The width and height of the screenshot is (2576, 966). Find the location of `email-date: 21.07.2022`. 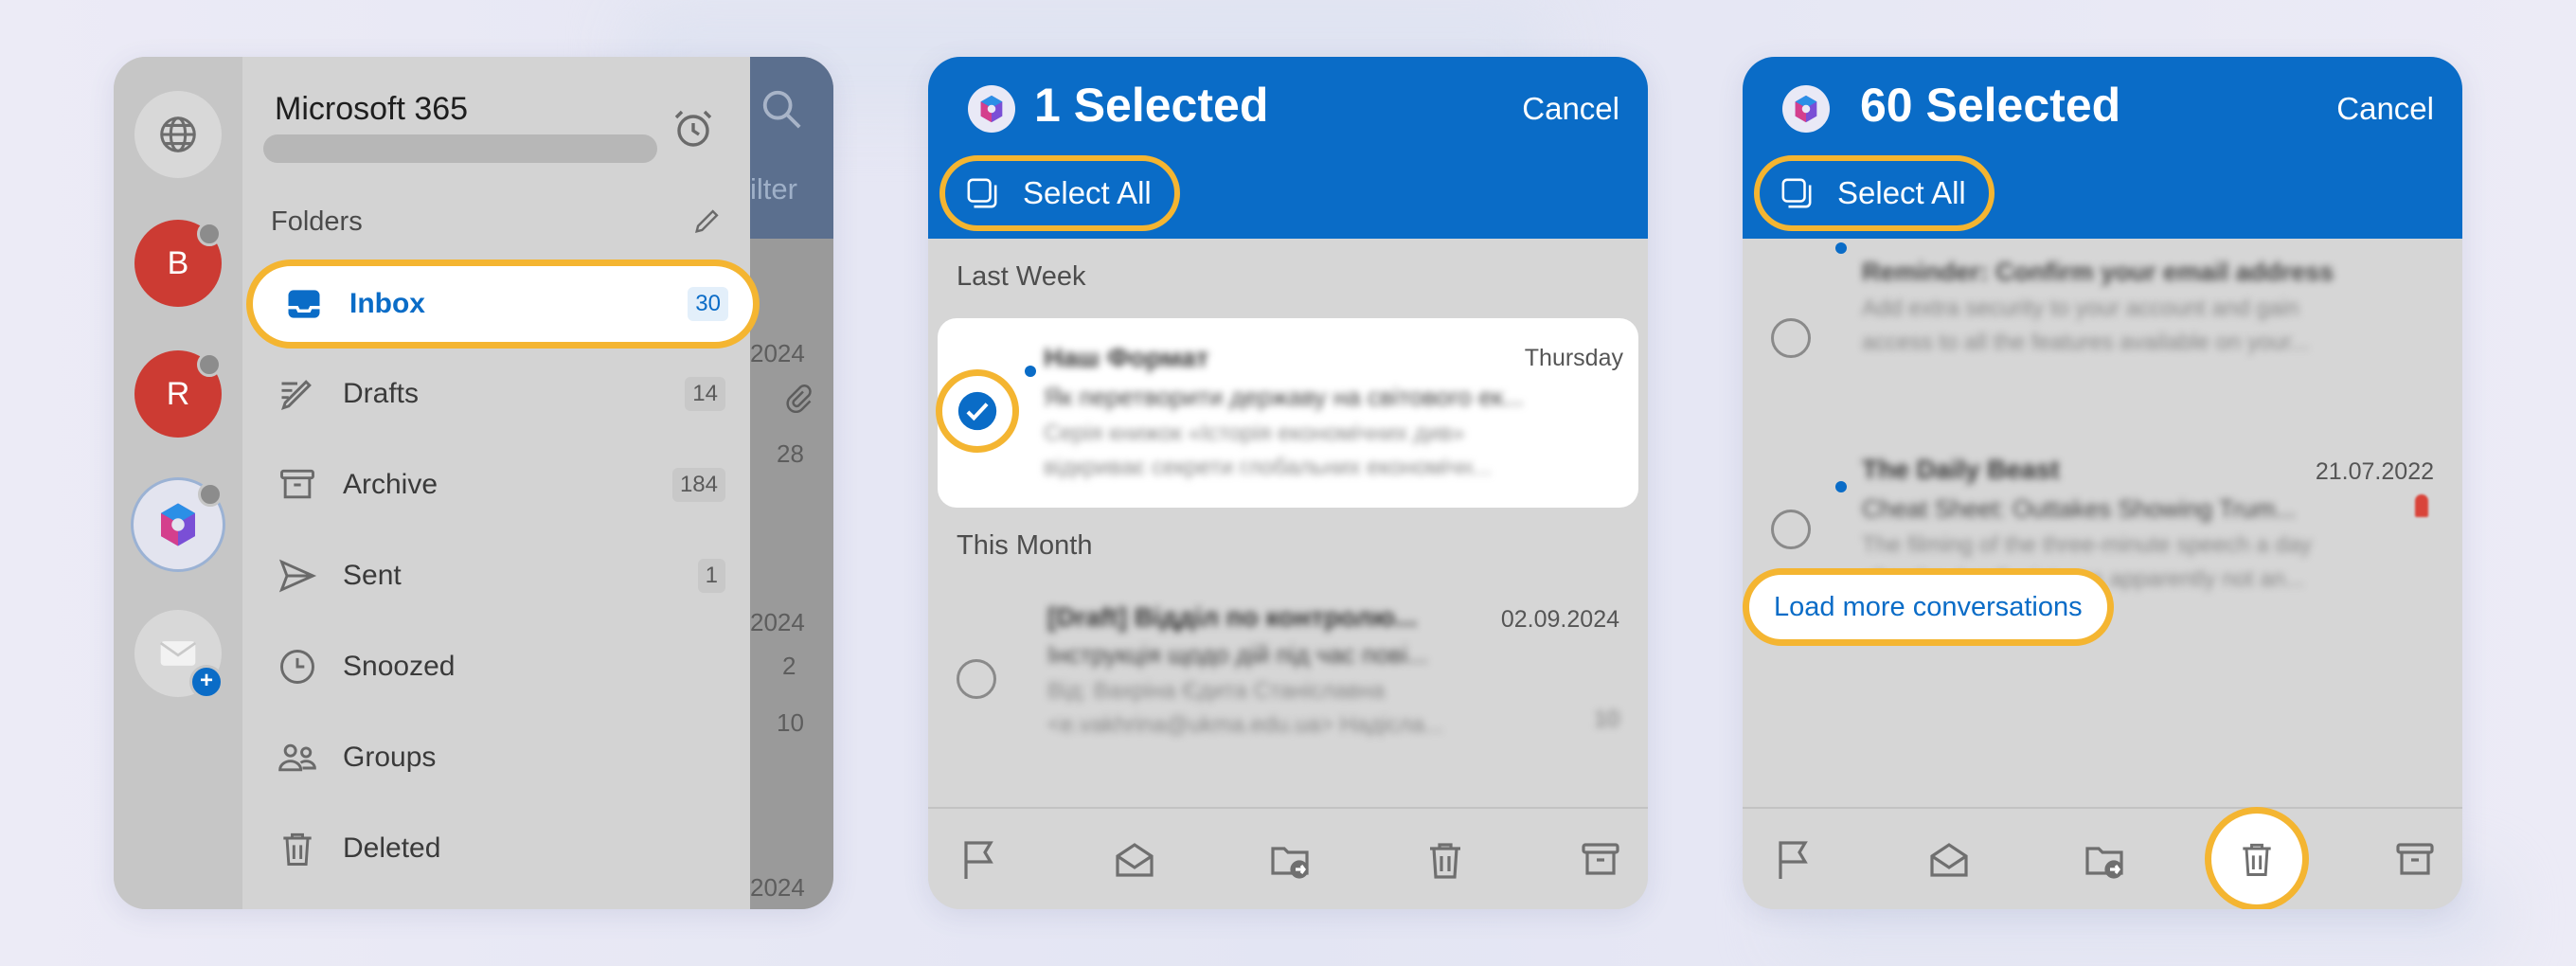

email-date: 21.07.2022 is located at coordinates (2374, 471).